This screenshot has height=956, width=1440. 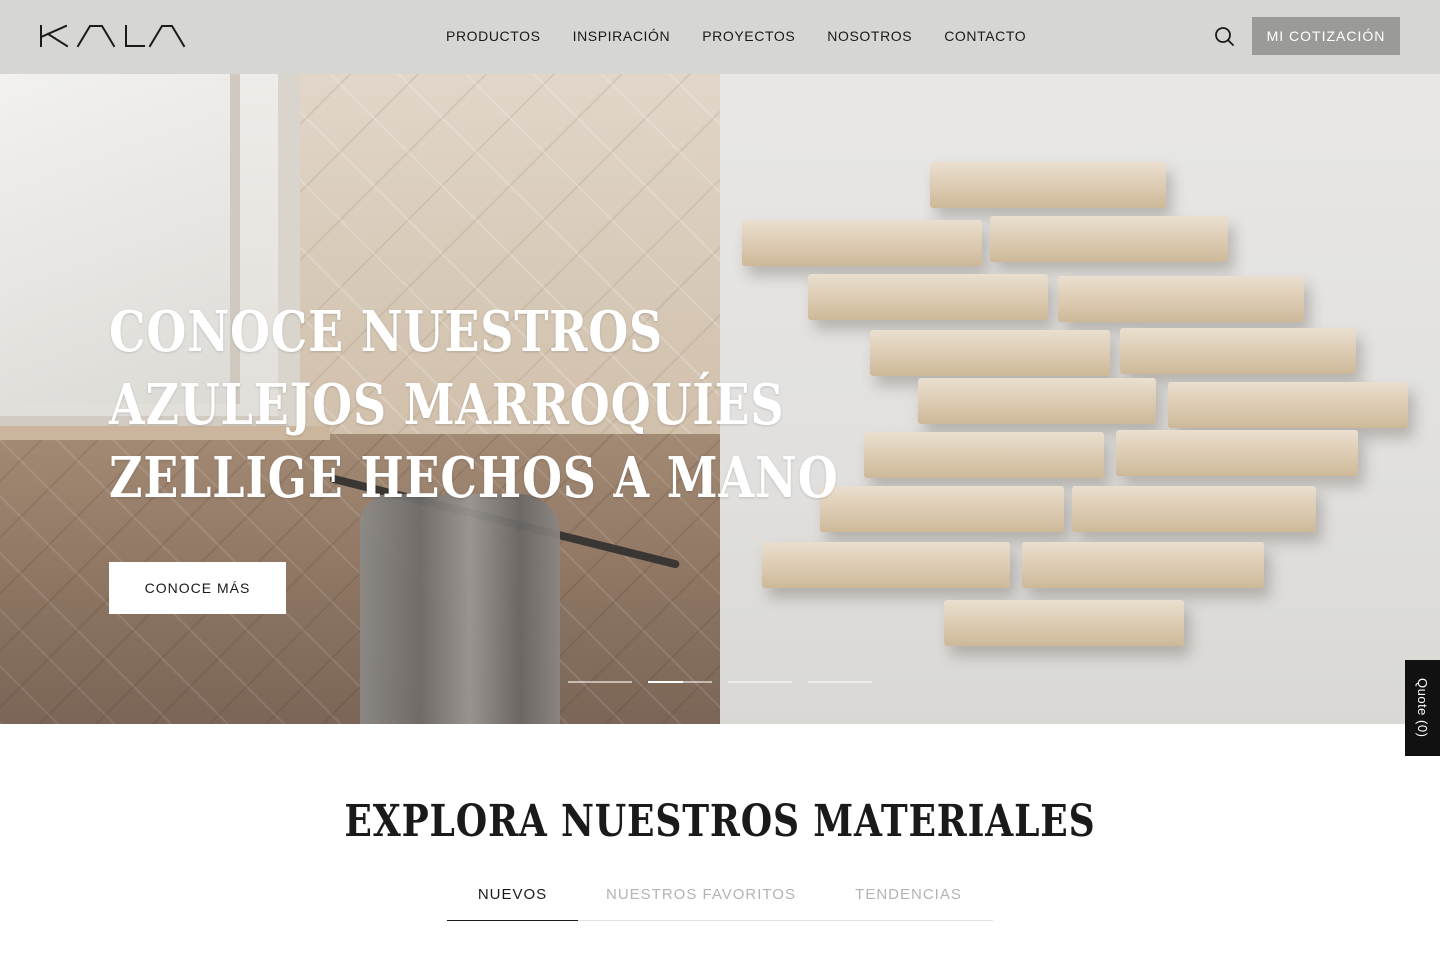 What do you see at coordinates (622, 36) in the screenshot?
I see `nav-inspiracion: INSPIRACIÓN` at bounding box center [622, 36].